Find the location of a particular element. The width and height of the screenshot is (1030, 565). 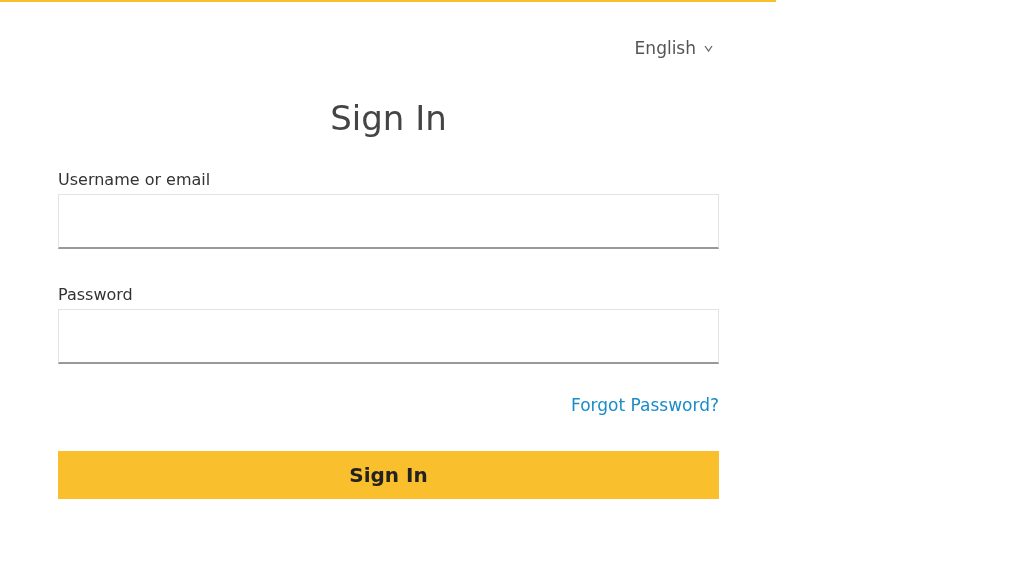

field-label: Username or email is located at coordinates (134, 180).